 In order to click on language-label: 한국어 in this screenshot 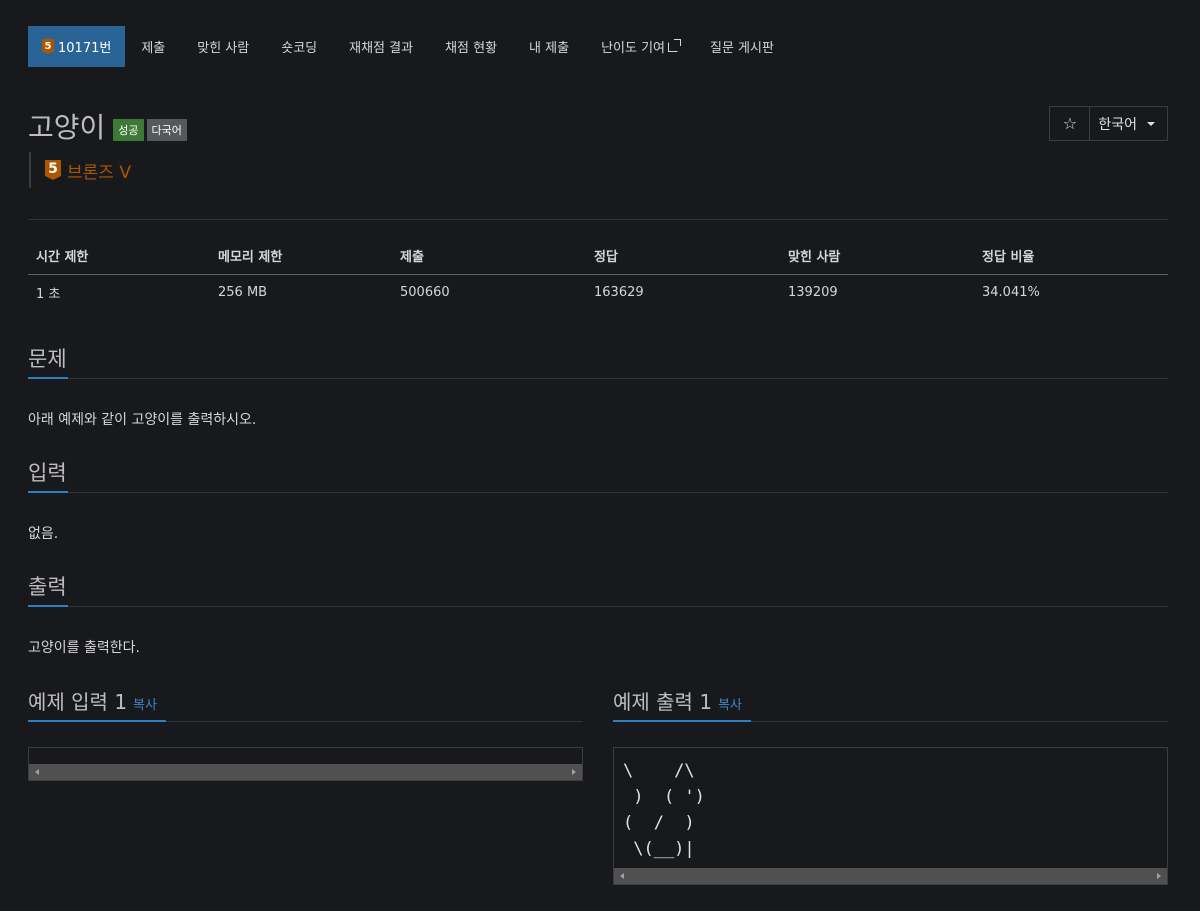, I will do `click(1117, 124)`.